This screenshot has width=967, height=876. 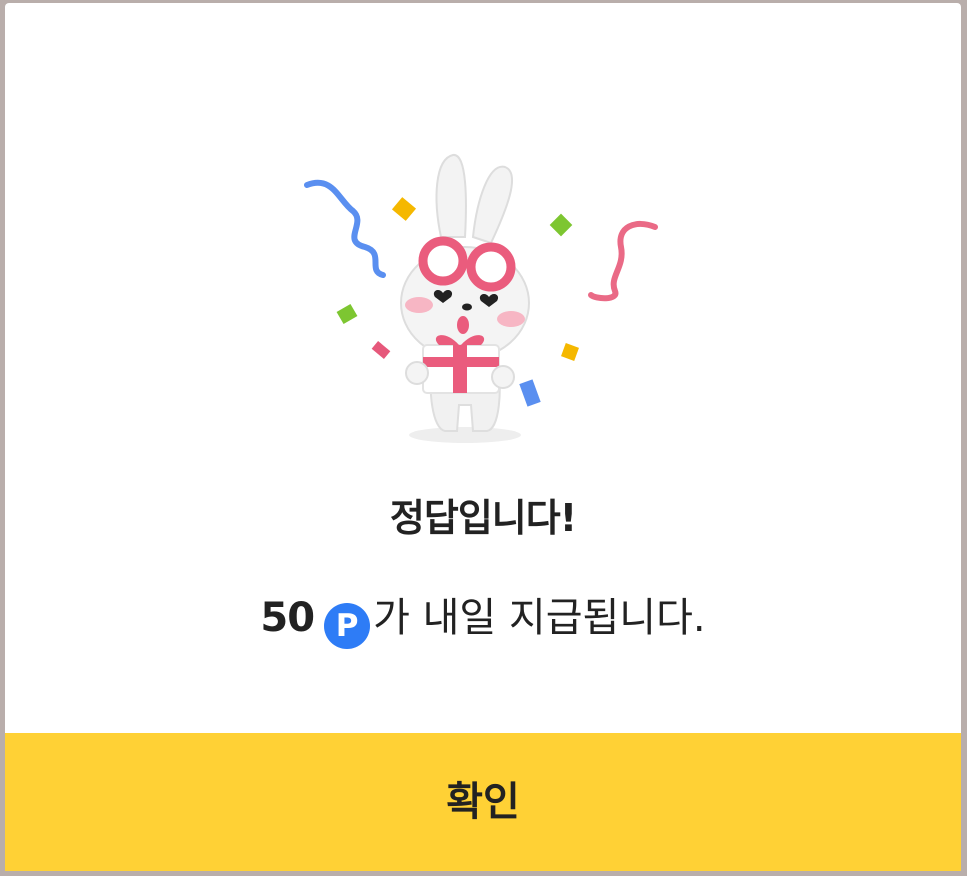 I want to click on reward-message: 50 P 가 내일 지급됩니다., so click(x=483, y=620).